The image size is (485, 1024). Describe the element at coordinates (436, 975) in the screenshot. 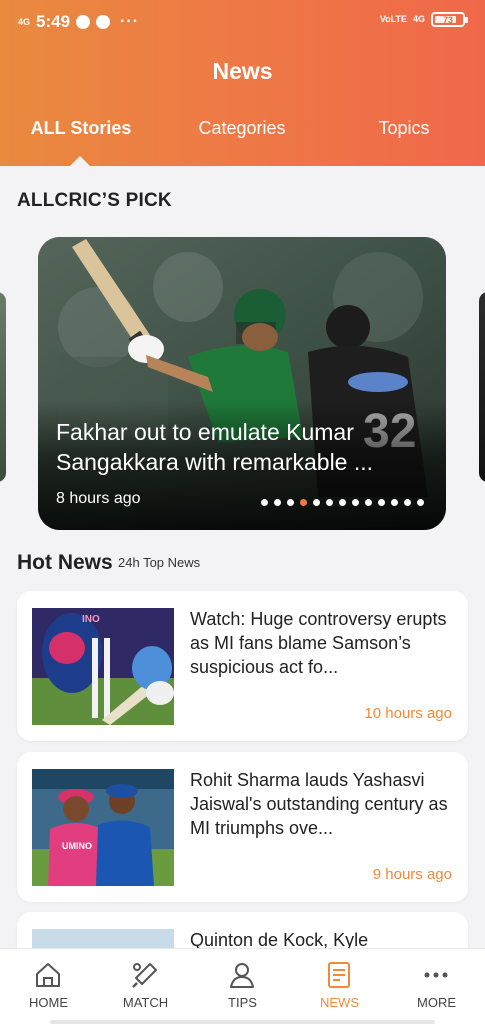

I see `more-icon` at that location.